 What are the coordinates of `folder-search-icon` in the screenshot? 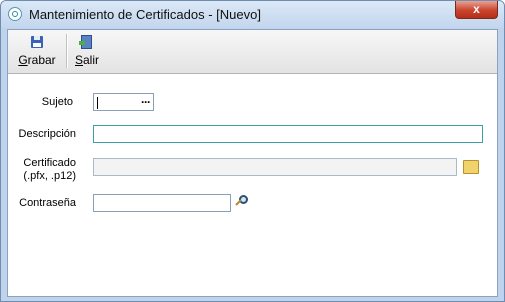 It's located at (471, 167).